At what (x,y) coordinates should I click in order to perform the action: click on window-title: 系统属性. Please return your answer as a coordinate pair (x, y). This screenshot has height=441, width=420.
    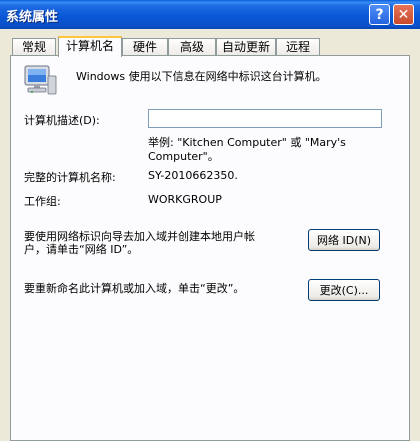
    Looking at the image, I should click on (32, 17).